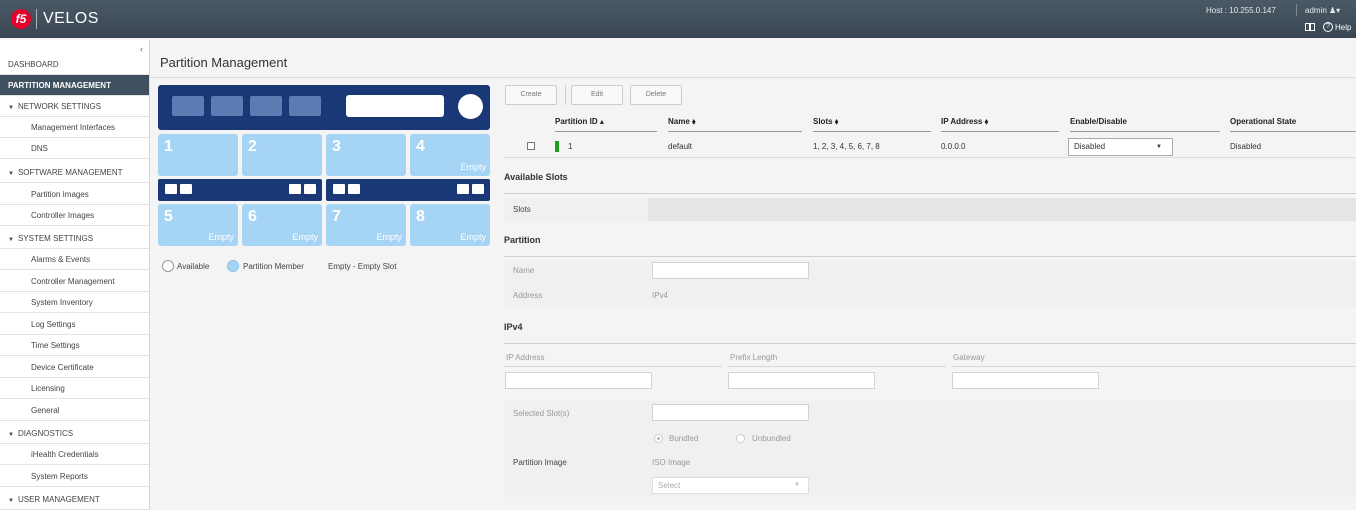 The image size is (1356, 510). Describe the element at coordinates (1098, 121) in the screenshot. I see `column-header-enable-disable: Enable/Disable` at that location.